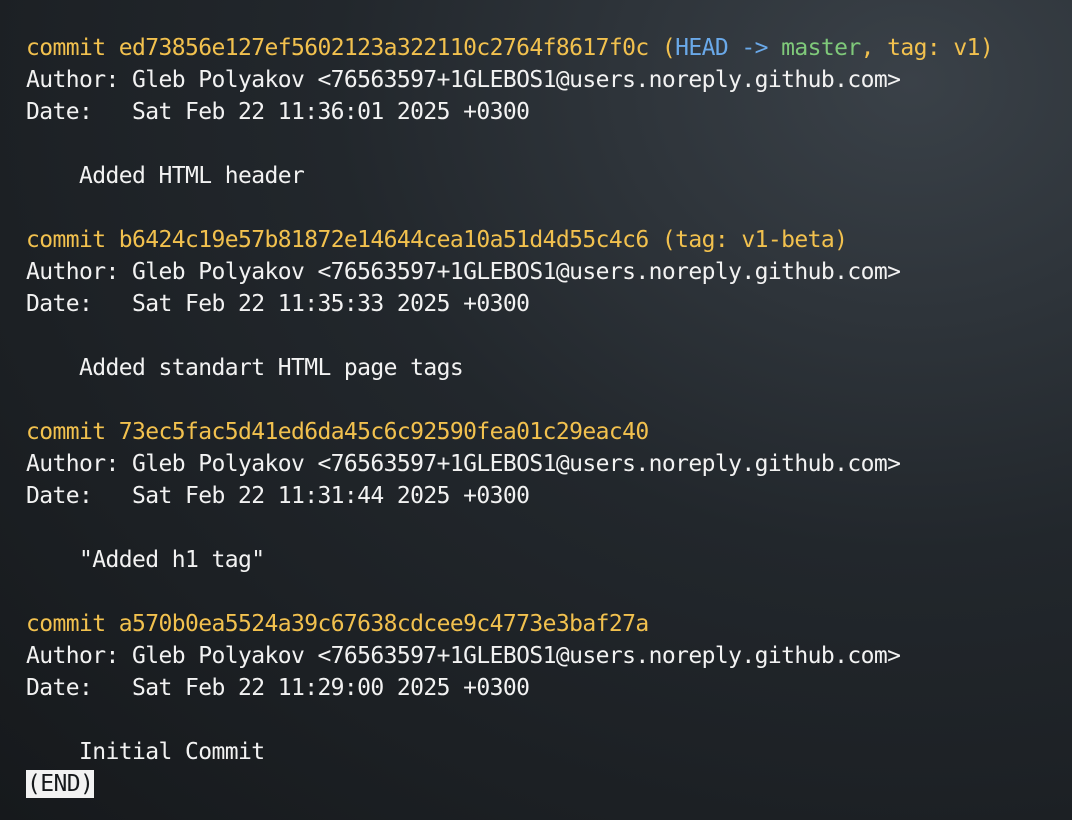 The width and height of the screenshot is (1072, 820). What do you see at coordinates (145, 752) in the screenshot?
I see `commit-message: Initial Commit` at bounding box center [145, 752].